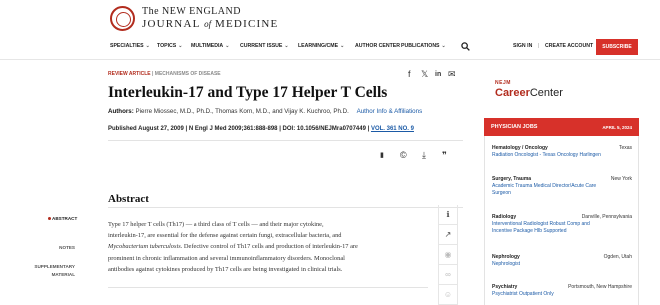 The width and height of the screenshot is (660, 305). Describe the element at coordinates (54, 266) in the screenshot. I see `rail-label-line1: SUPPLEMENTARY` at that location.